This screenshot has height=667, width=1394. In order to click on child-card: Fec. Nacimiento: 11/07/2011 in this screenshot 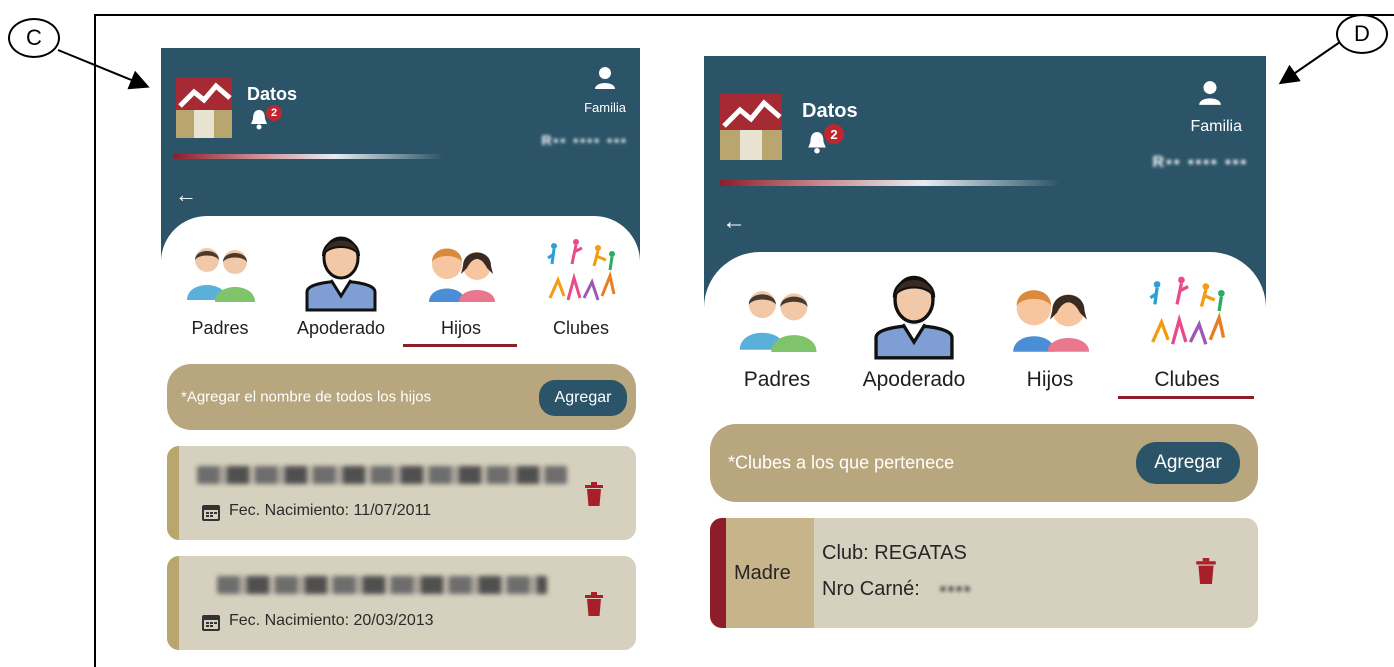, I will do `click(401, 493)`.